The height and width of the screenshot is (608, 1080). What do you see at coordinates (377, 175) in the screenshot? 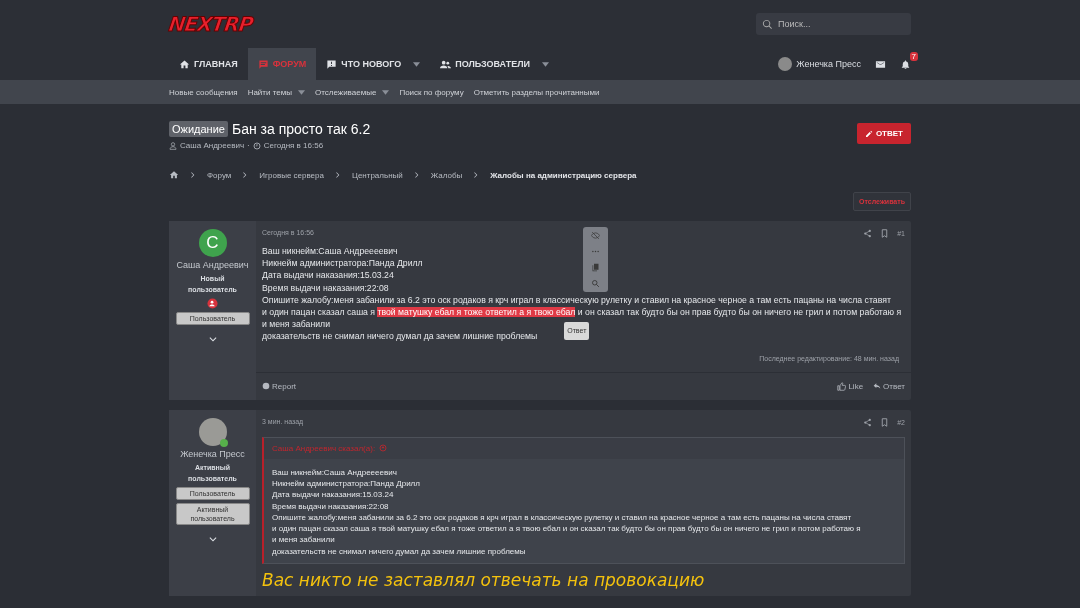
I see `breadcrumb-link: Центральный` at bounding box center [377, 175].